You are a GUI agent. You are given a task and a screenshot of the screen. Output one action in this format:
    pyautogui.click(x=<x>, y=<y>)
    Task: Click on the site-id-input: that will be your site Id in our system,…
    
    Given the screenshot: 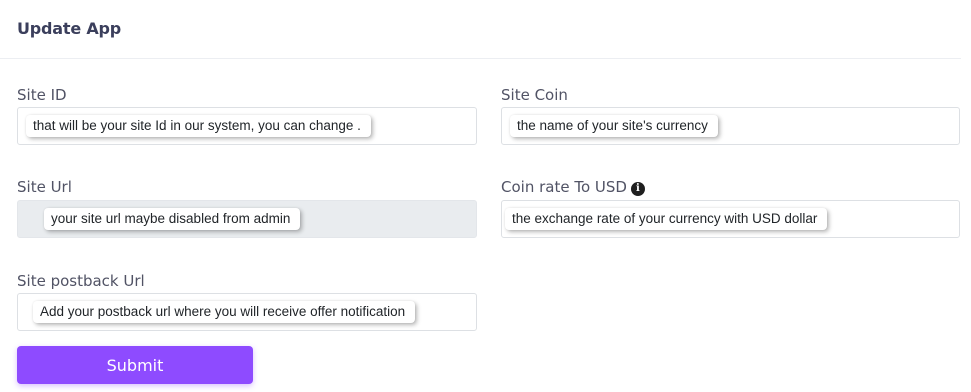 What is the action you would take?
    pyautogui.click(x=247, y=126)
    